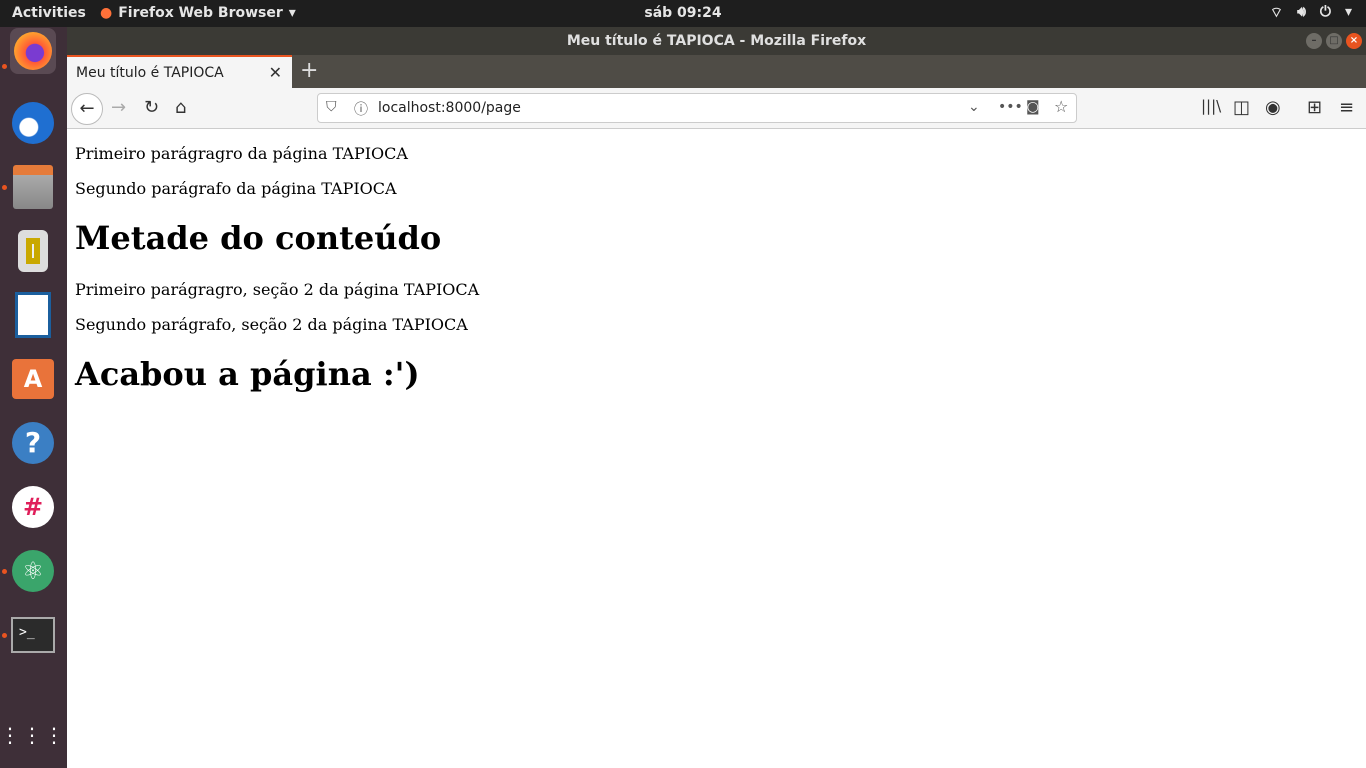 The height and width of the screenshot is (768, 1366). What do you see at coordinates (1241, 107) in the screenshot?
I see `sidebar-icon: ◫` at bounding box center [1241, 107].